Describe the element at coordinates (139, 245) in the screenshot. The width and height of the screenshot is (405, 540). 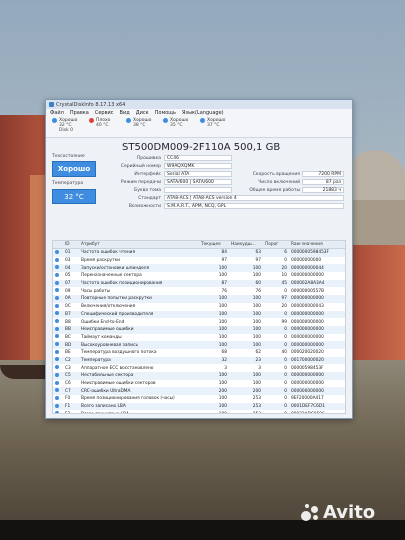
I see `header-attribute: Атрибут` at that location.